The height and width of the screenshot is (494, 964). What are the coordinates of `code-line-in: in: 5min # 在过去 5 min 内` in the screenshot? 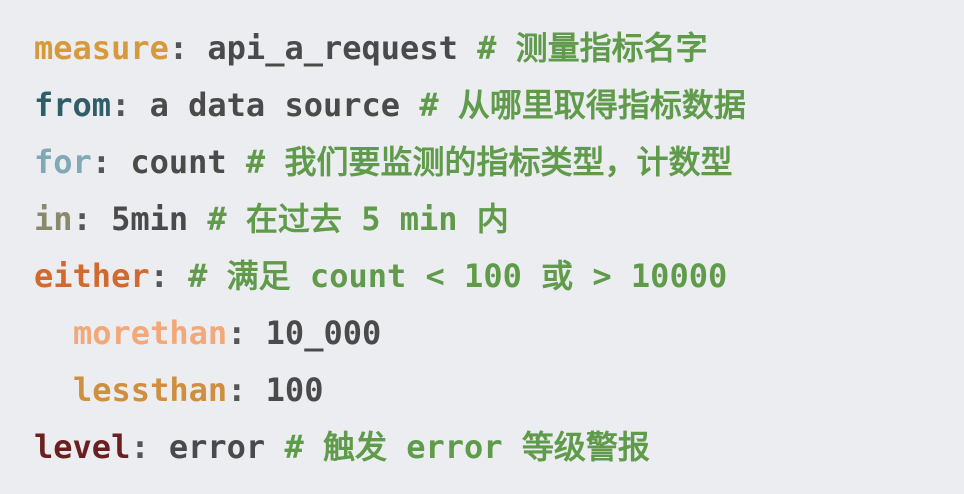 It's located at (390, 219).